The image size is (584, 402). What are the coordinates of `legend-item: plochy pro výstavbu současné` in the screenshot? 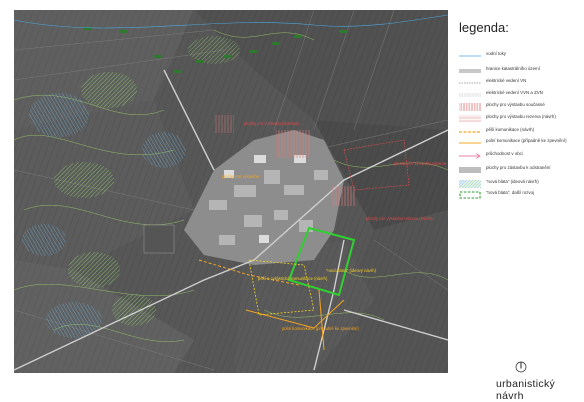 It's located at (520, 107).